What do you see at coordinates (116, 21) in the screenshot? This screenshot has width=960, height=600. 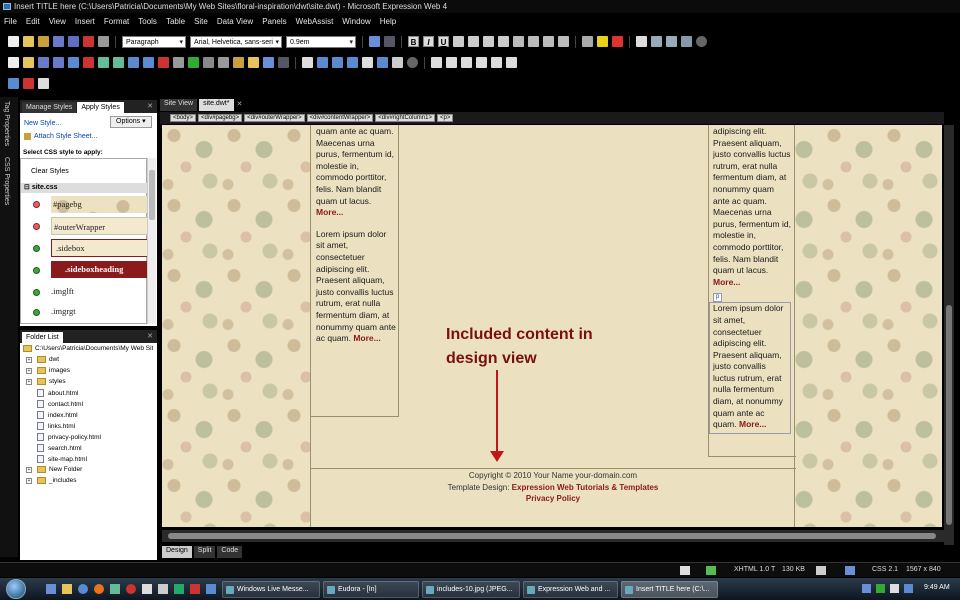 I see `menu-format: Format` at bounding box center [116, 21].